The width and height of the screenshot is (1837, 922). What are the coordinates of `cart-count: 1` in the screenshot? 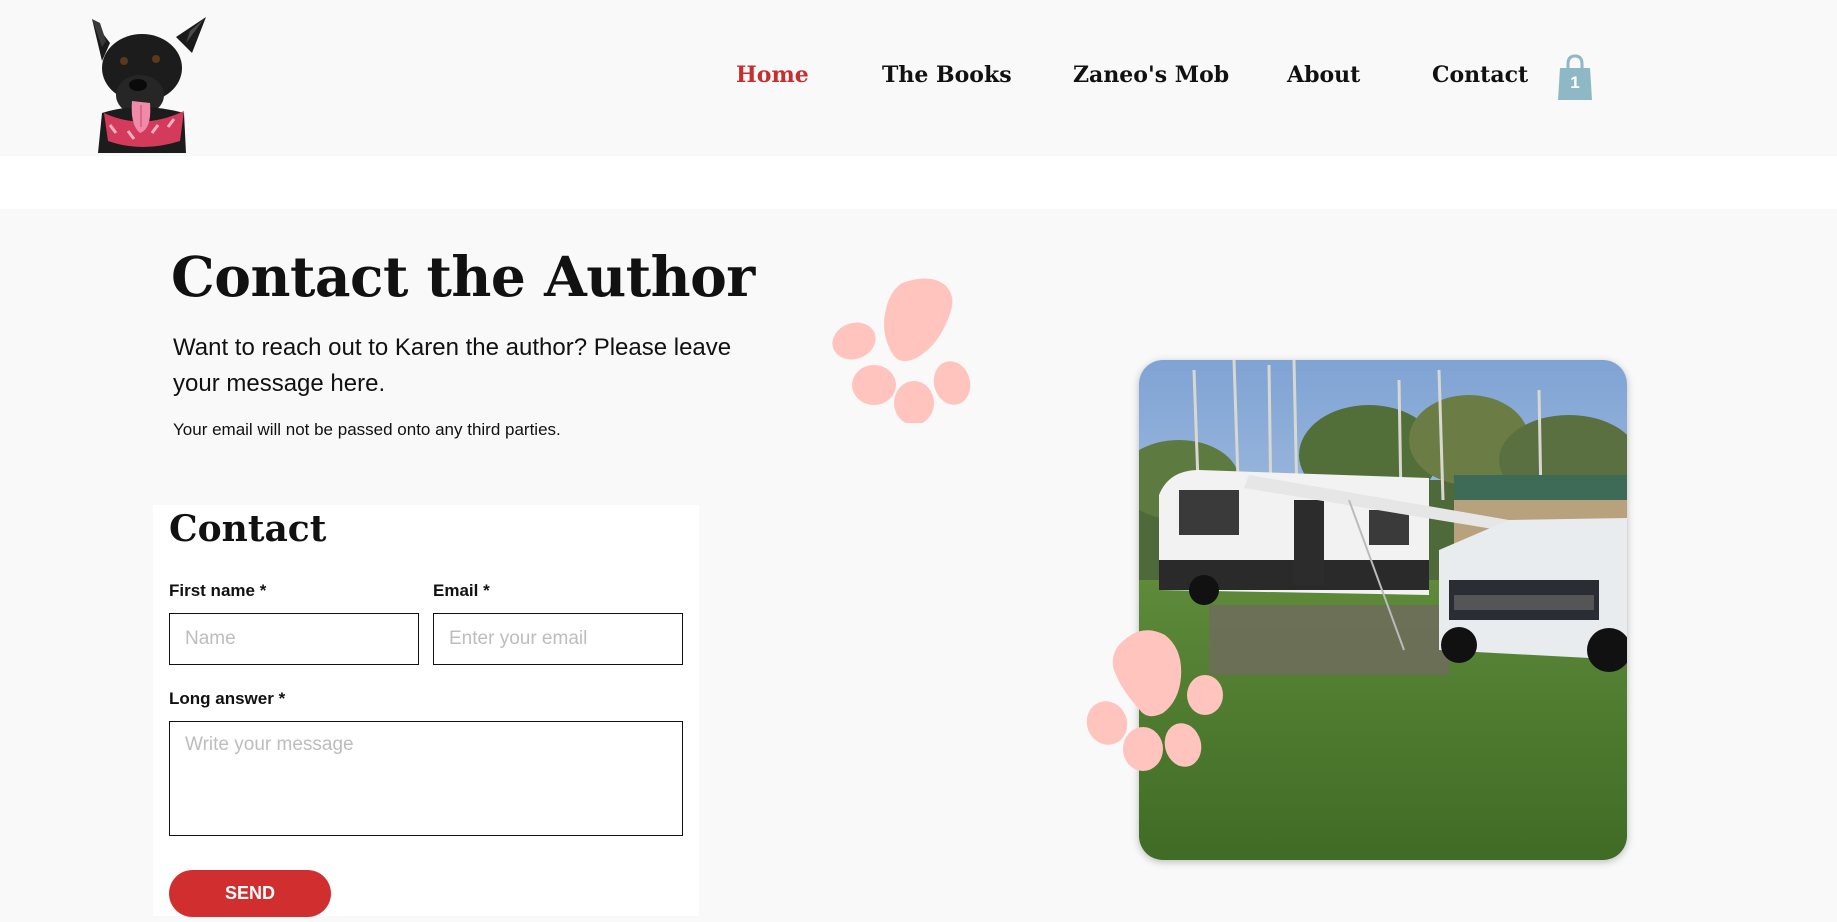 It's located at (1575, 82).